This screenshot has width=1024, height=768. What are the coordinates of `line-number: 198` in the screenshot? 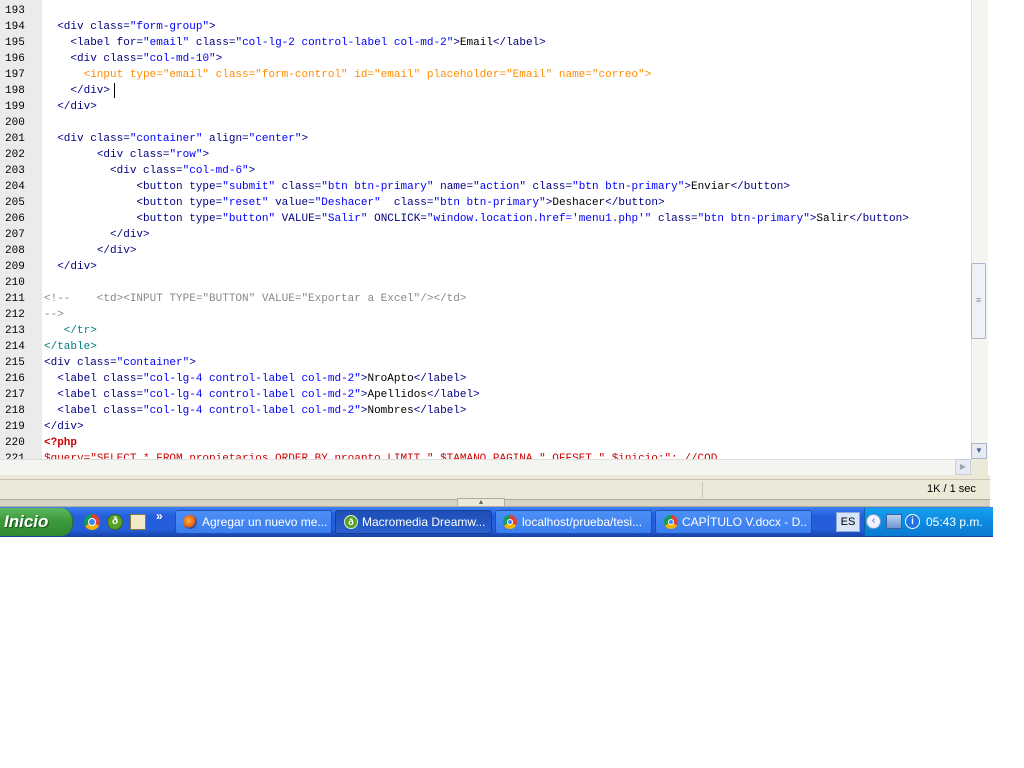 It's located at (15, 91).